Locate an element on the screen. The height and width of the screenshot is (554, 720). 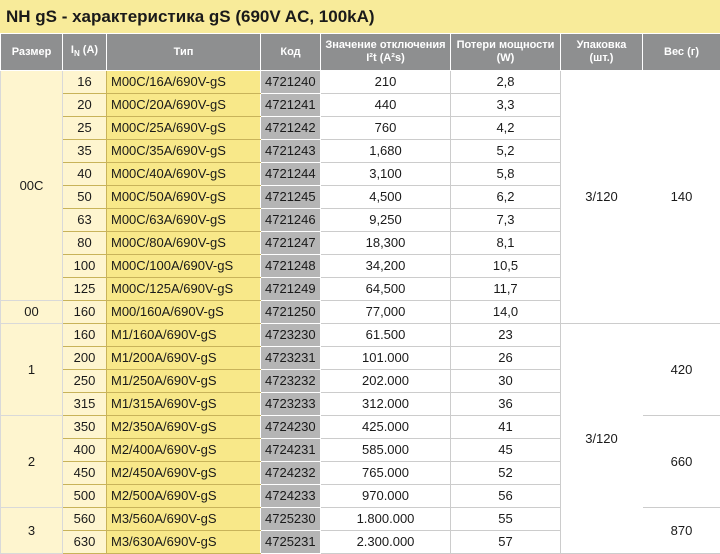
code-cell: 4723233 is located at coordinates (291, 404).